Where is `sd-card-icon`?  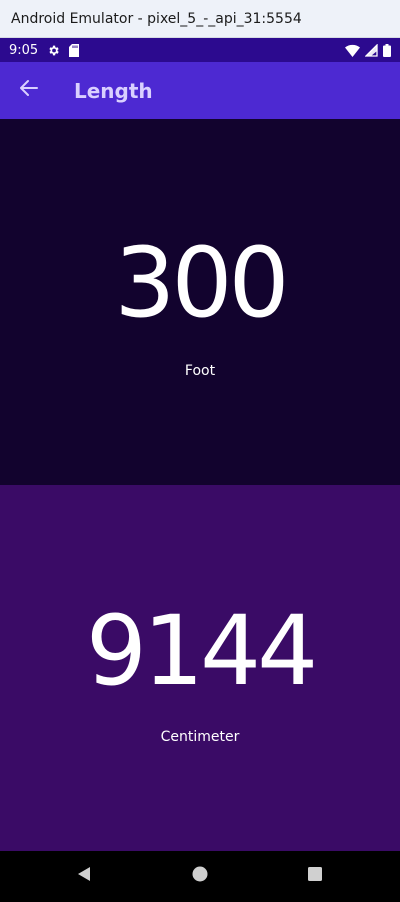
sd-card-icon is located at coordinates (74, 50).